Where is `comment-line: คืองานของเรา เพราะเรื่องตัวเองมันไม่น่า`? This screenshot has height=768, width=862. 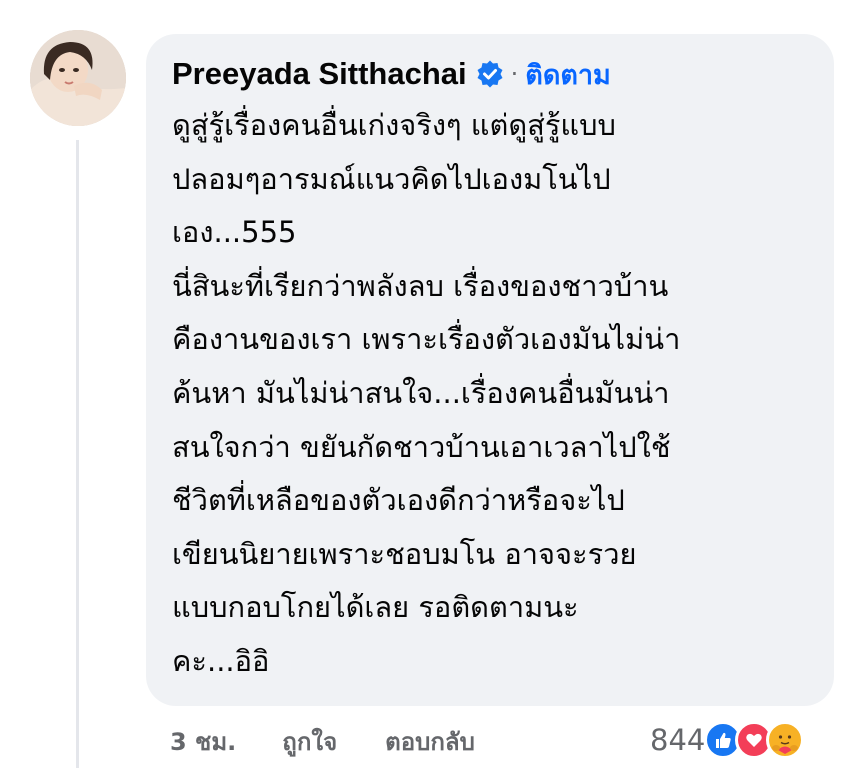
comment-line: คืองานของเรา เพราะเรื่องตัวเองมันไม่น่า is located at coordinates (426, 339).